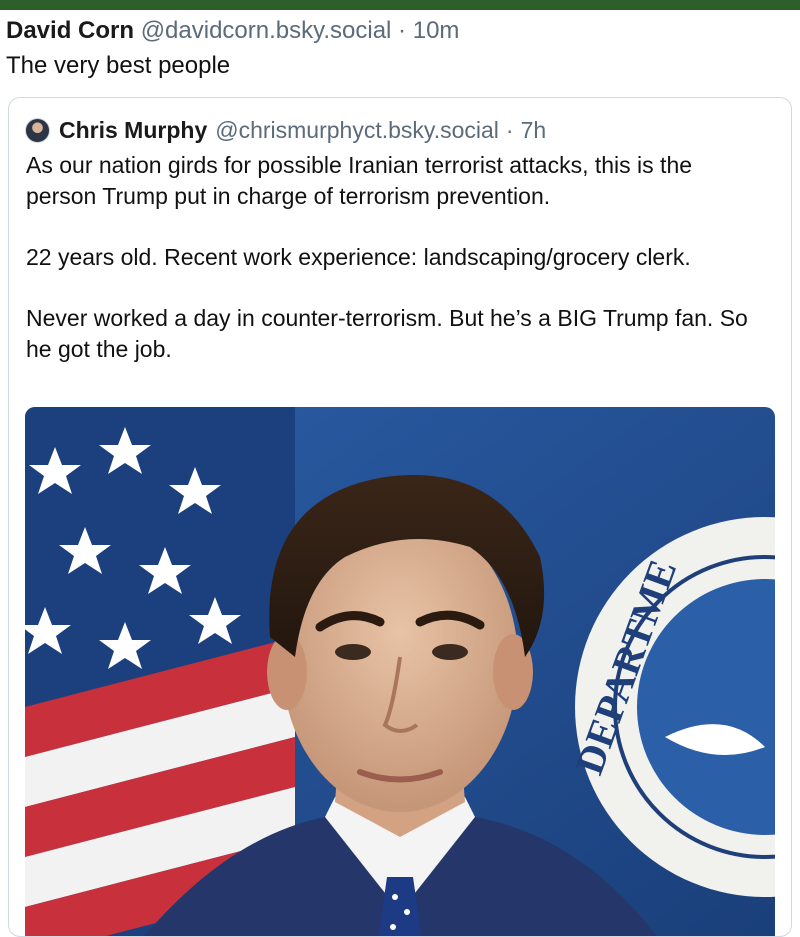 The height and width of the screenshot is (937, 800). What do you see at coordinates (266, 30) in the screenshot?
I see `author-handle: @davidcorn.bsky.social` at bounding box center [266, 30].